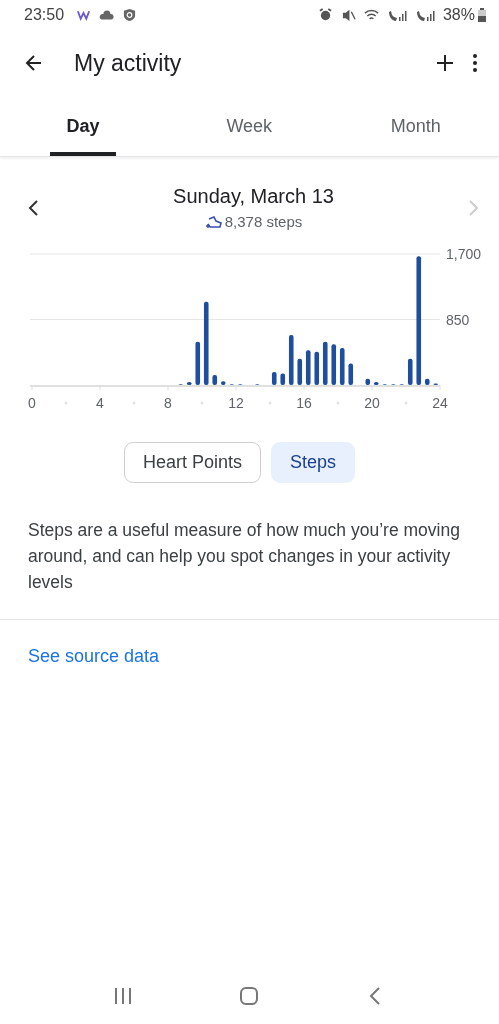 The image size is (499, 1024). I want to click on alarm-icon, so click(325, 15).